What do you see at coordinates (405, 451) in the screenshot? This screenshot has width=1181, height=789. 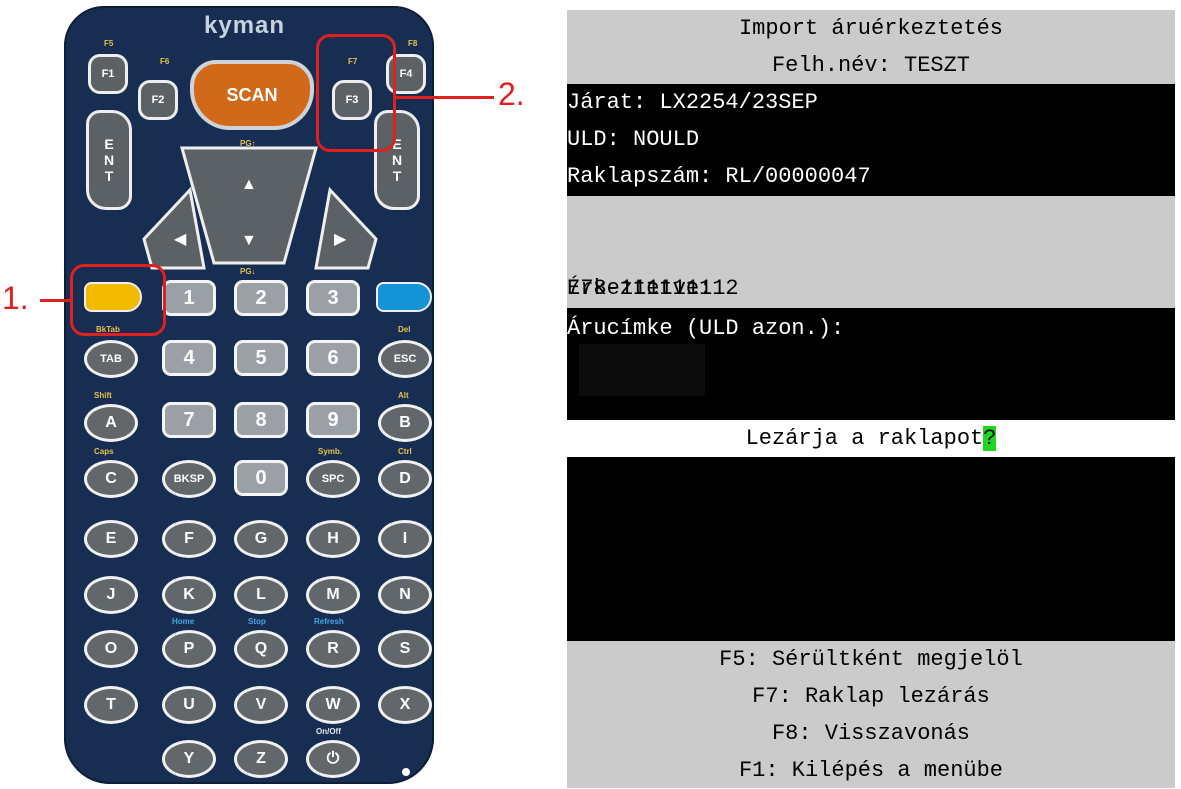 I see `ctrl-label: Ctrl` at bounding box center [405, 451].